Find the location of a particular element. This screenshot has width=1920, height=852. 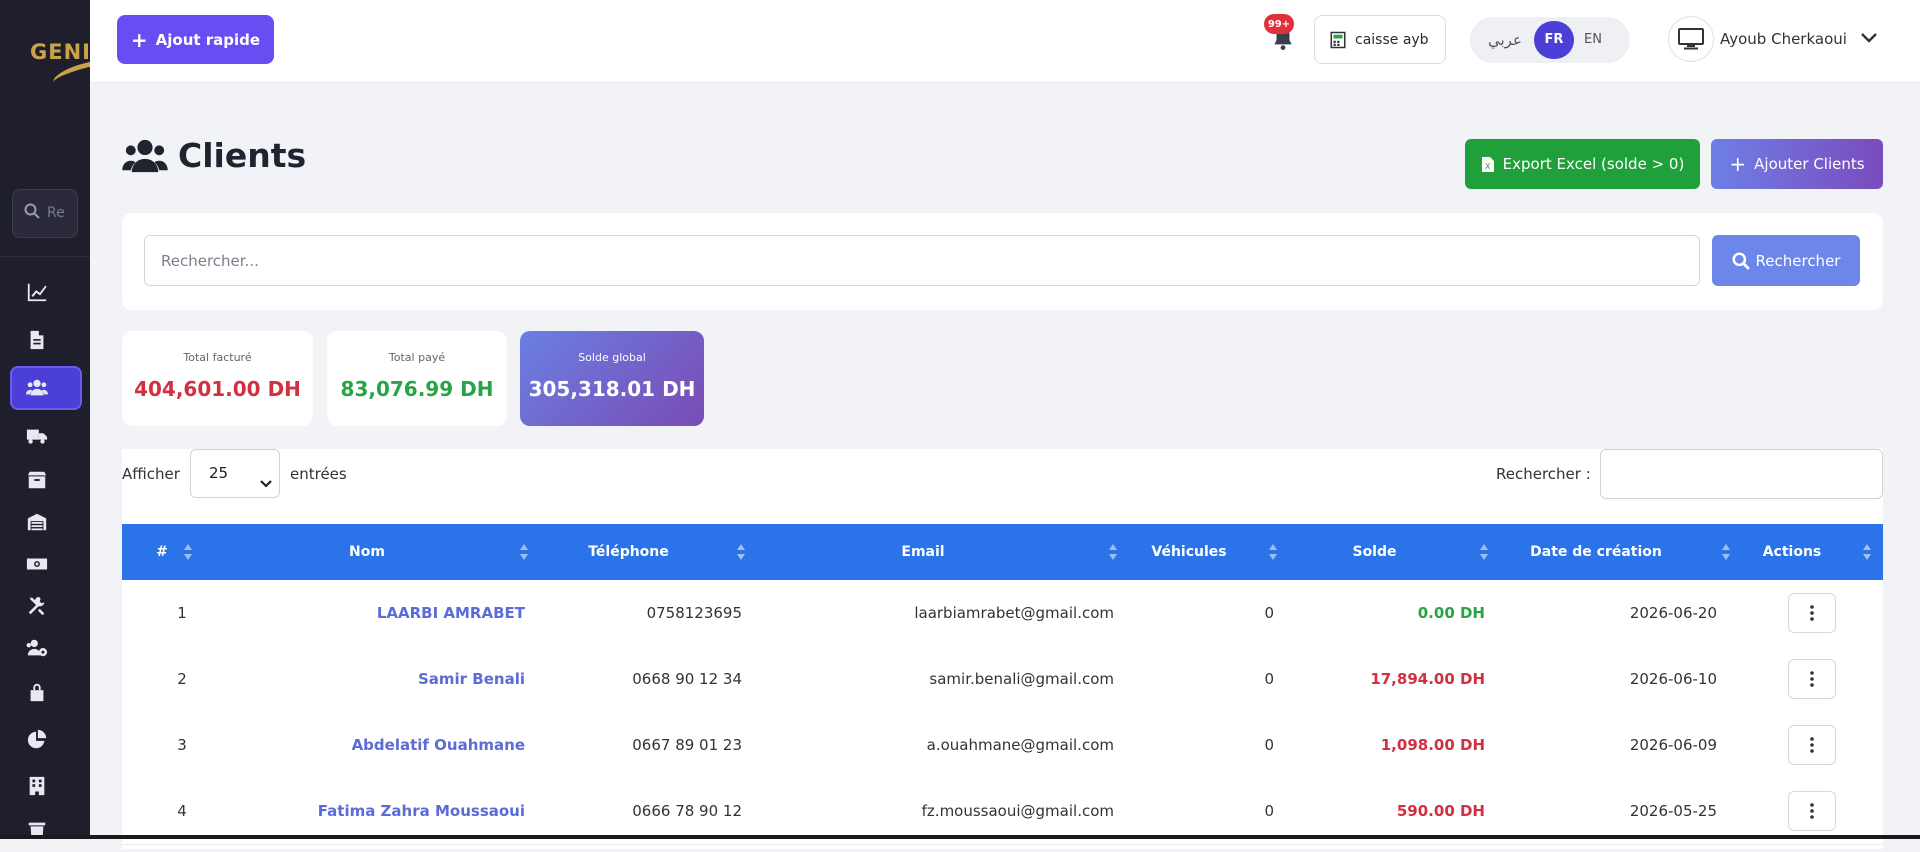

add-client-button: + Ajouter Clients is located at coordinates (1797, 164).